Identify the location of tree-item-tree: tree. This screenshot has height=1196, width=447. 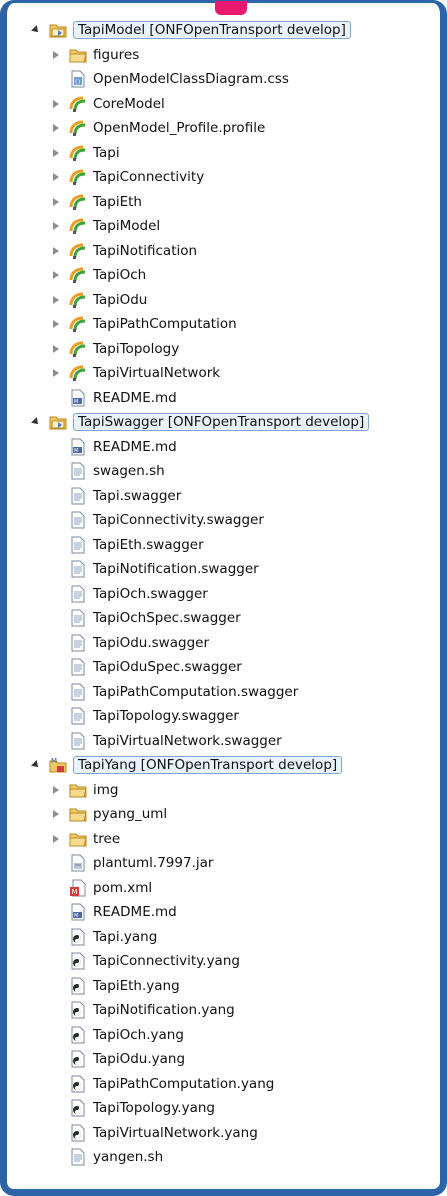
(234, 839).